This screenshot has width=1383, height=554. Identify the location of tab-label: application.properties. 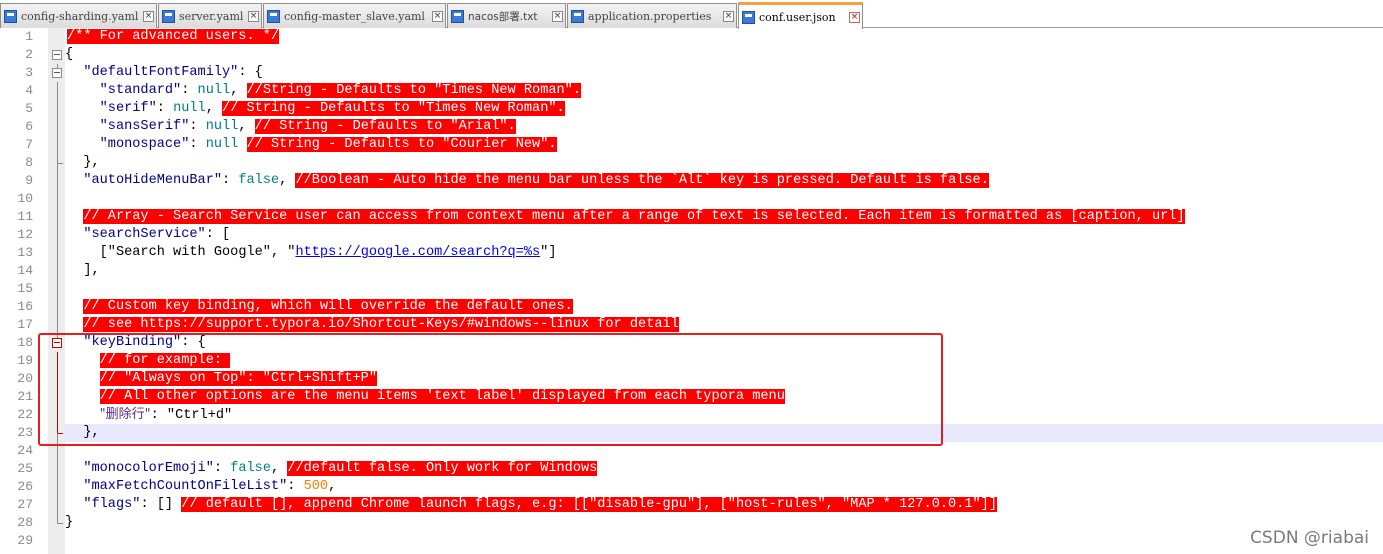
(650, 16).